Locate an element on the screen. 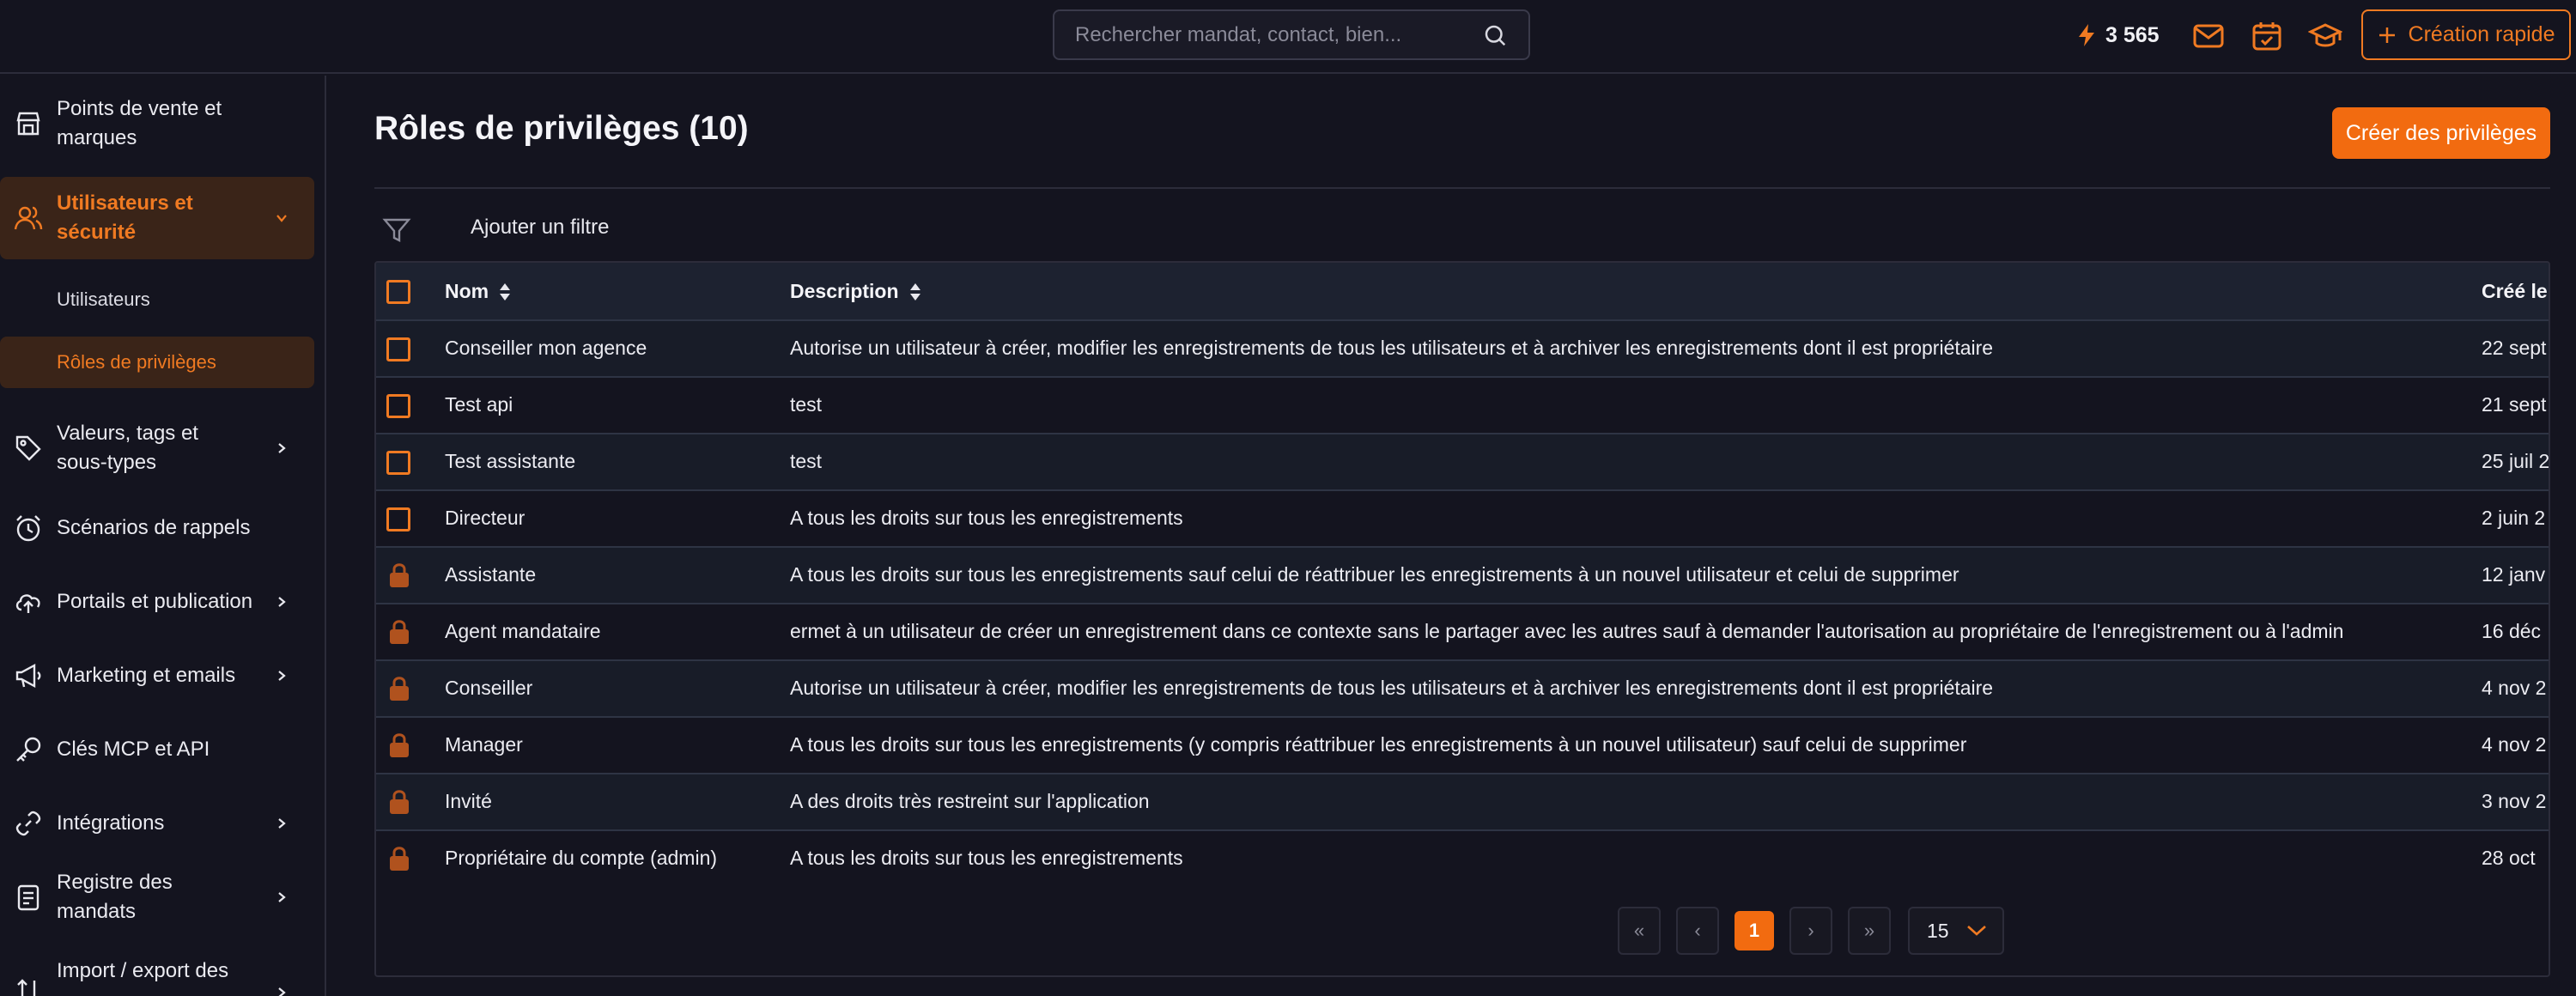 The width and height of the screenshot is (2576, 996). calendar-check-icon is located at coordinates (2267, 36).